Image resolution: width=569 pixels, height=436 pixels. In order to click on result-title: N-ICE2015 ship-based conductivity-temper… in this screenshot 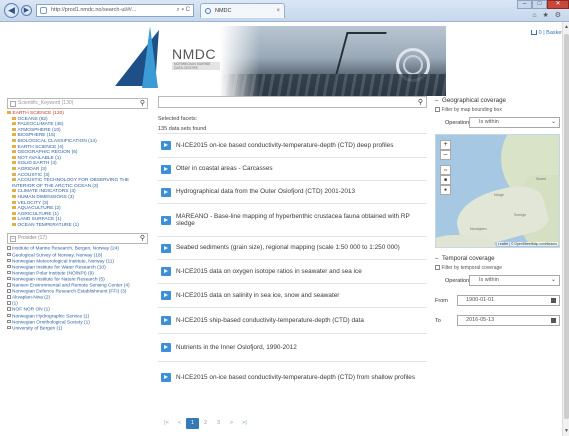, I will do `click(270, 321)`.